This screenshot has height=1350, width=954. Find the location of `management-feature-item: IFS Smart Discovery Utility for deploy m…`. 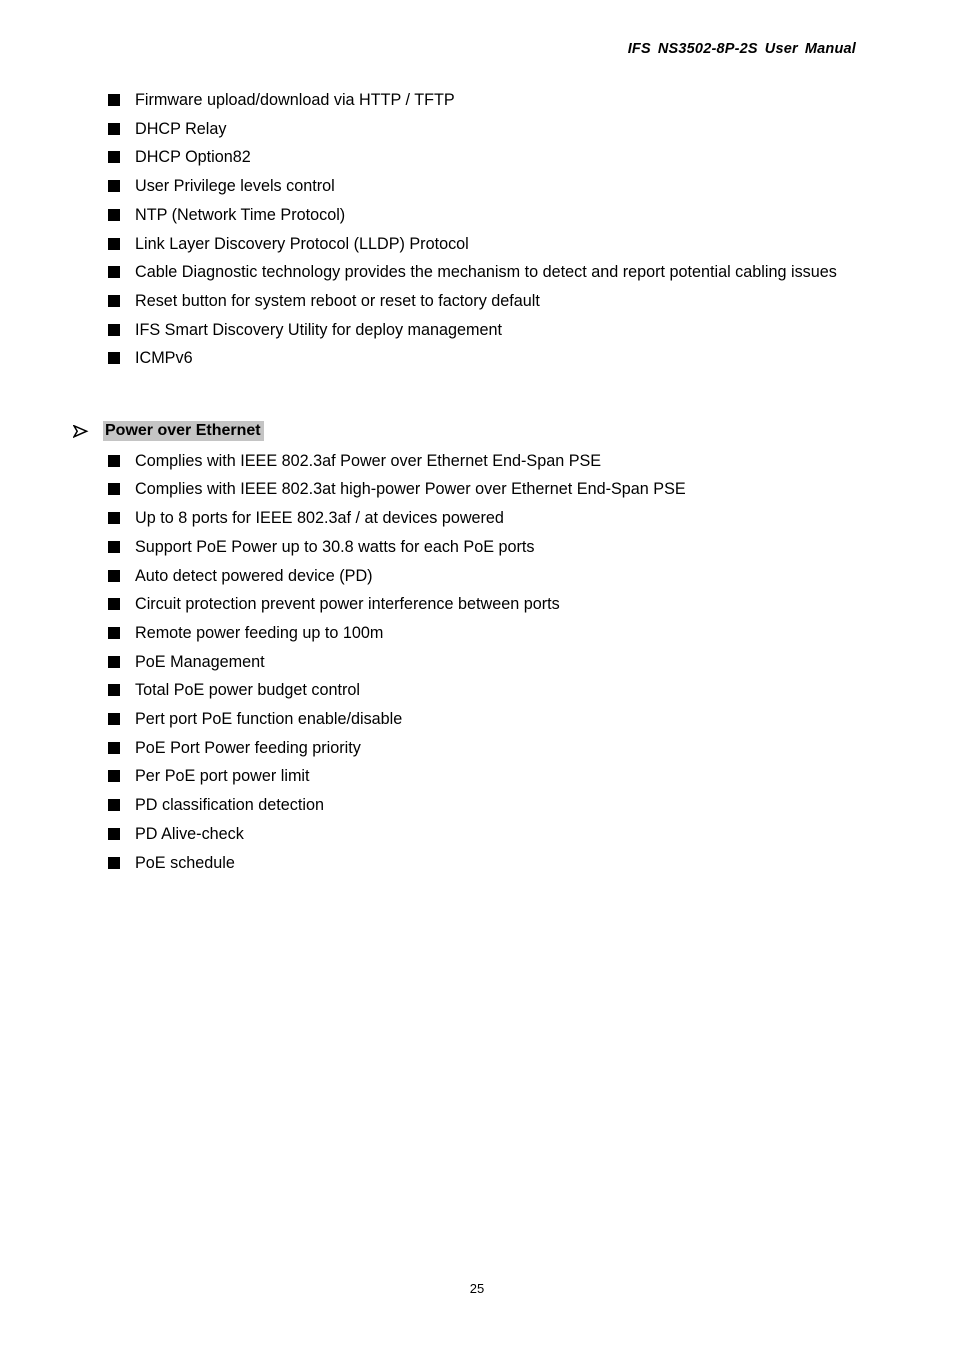

management-feature-item: IFS Smart Discovery Utility for deploy m… is located at coordinates (477, 330).